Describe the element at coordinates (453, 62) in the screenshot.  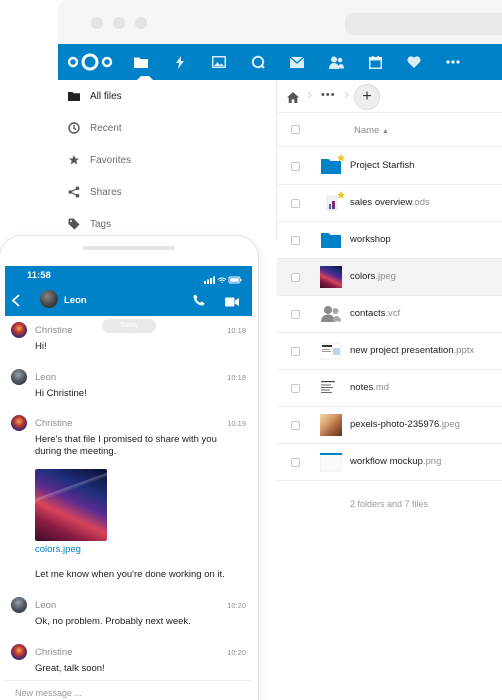
I see `more-apps-icon` at that location.